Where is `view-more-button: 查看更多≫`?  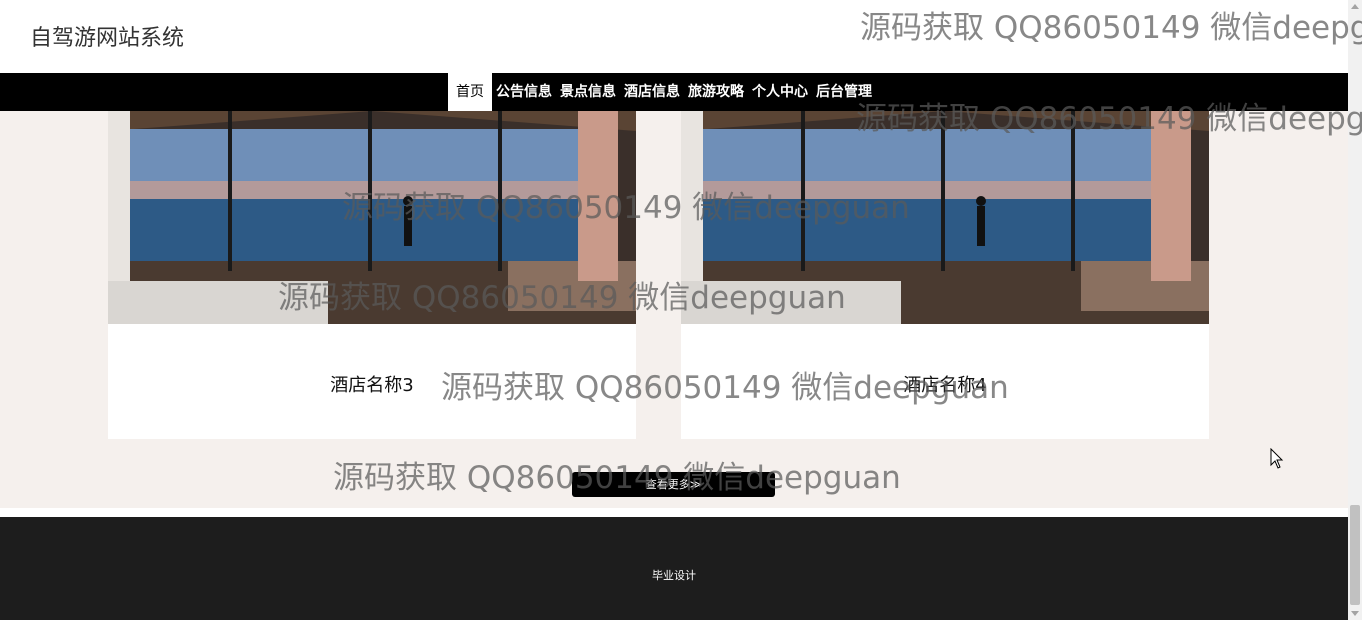 view-more-button: 查看更多≫ is located at coordinates (673, 484).